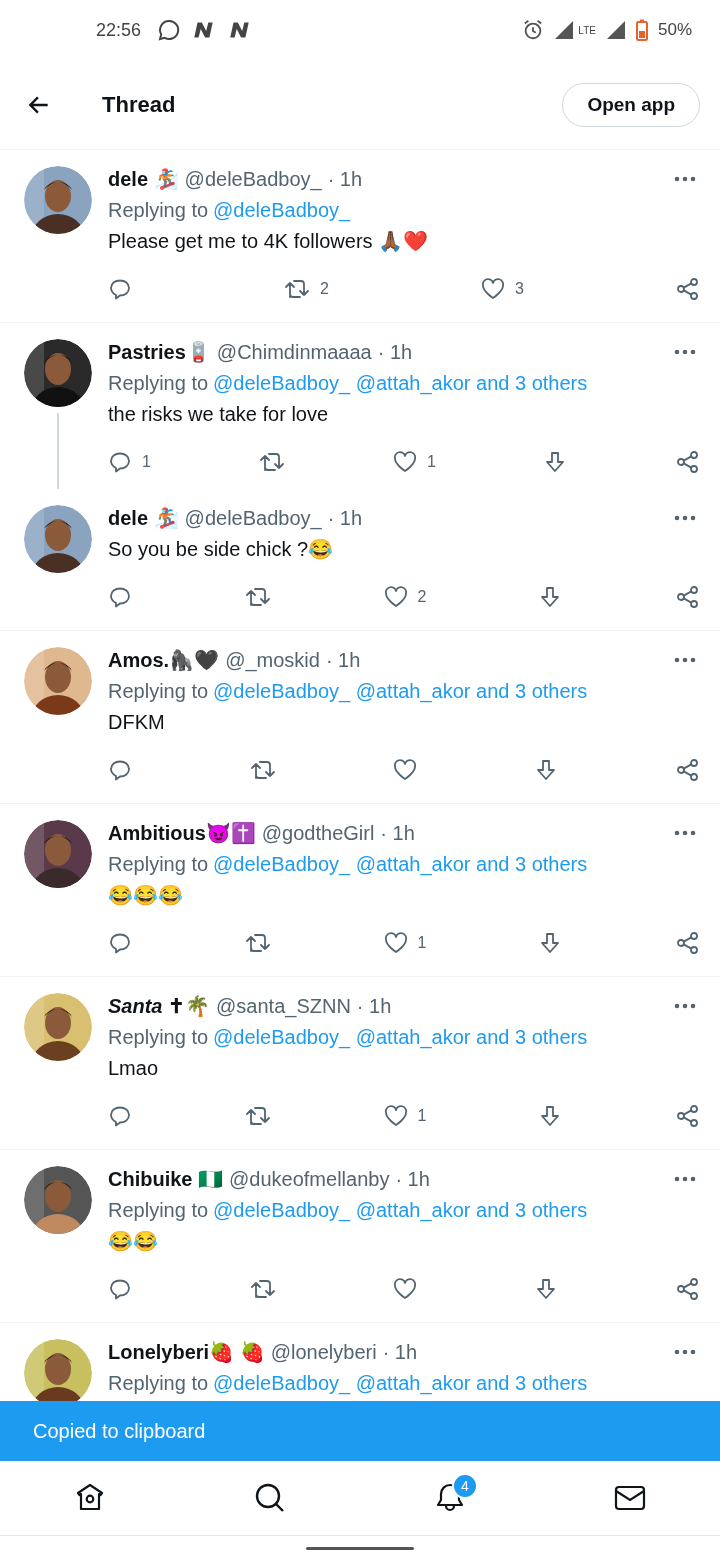 This screenshot has width=720, height=1560. Describe the element at coordinates (631, 104) in the screenshot. I see `open-app-button: Open app` at that location.